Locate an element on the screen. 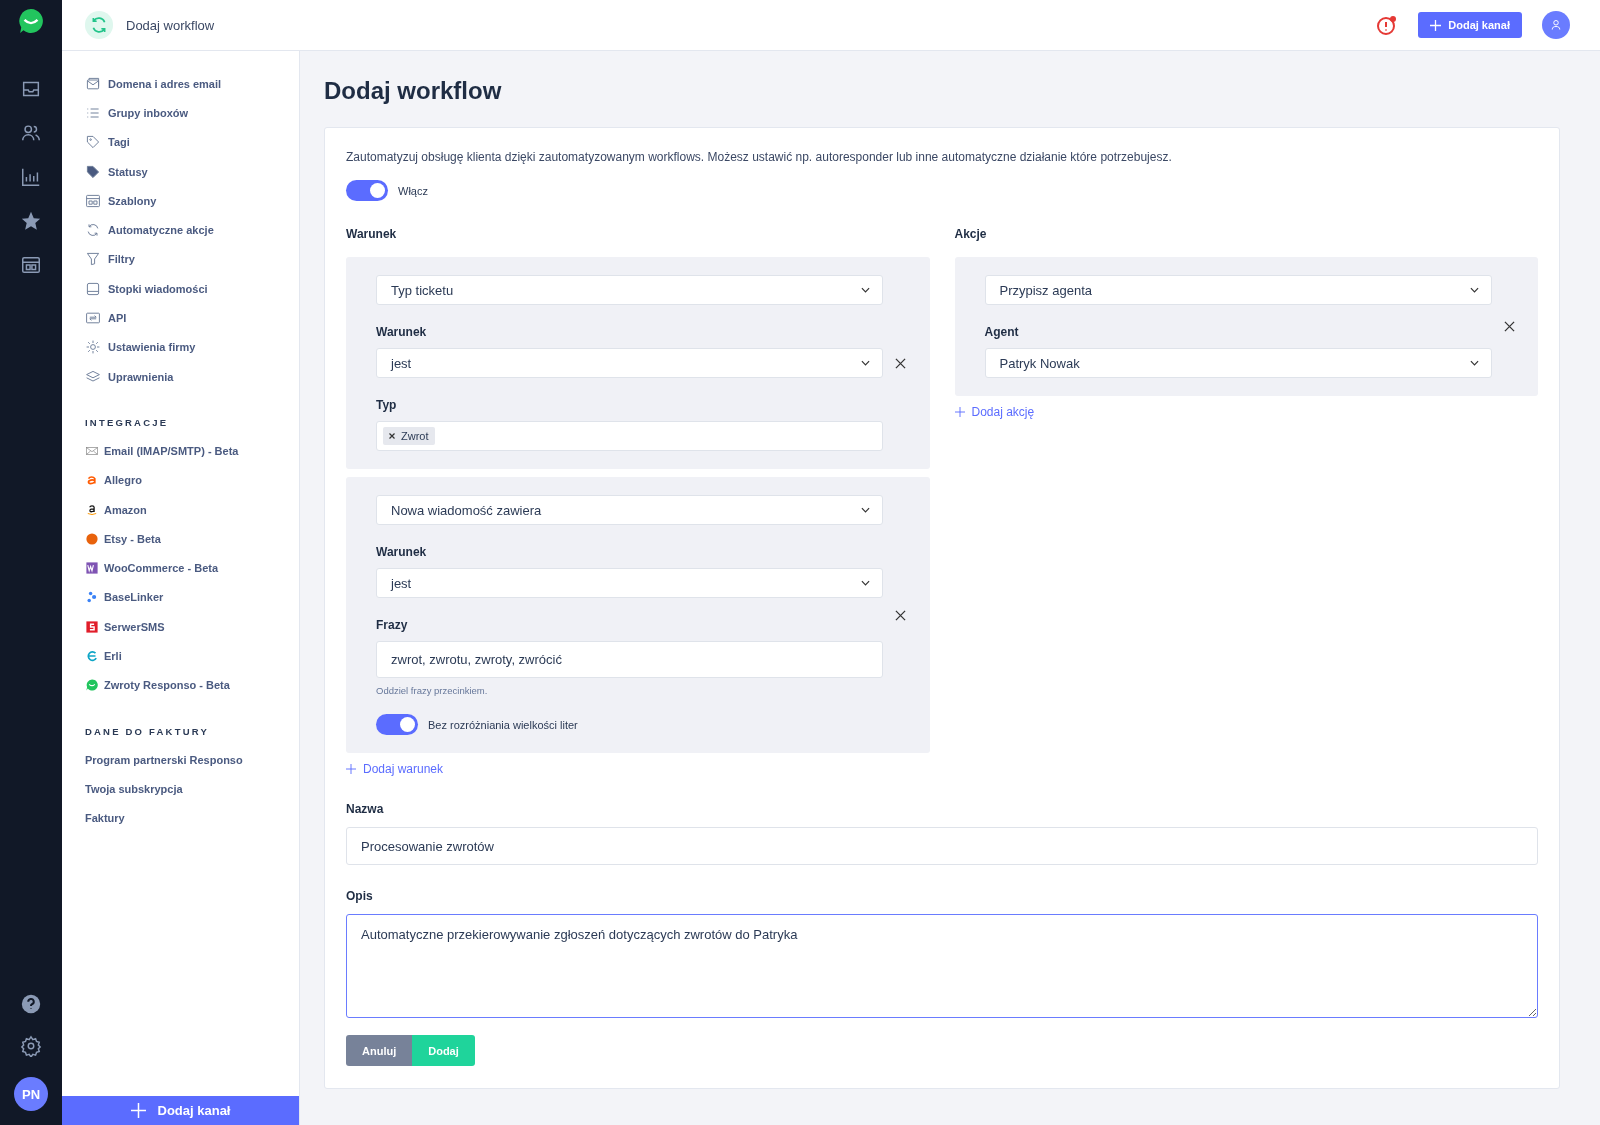  sidebar-item: WooCommerce - Beta is located at coordinates (192, 568).